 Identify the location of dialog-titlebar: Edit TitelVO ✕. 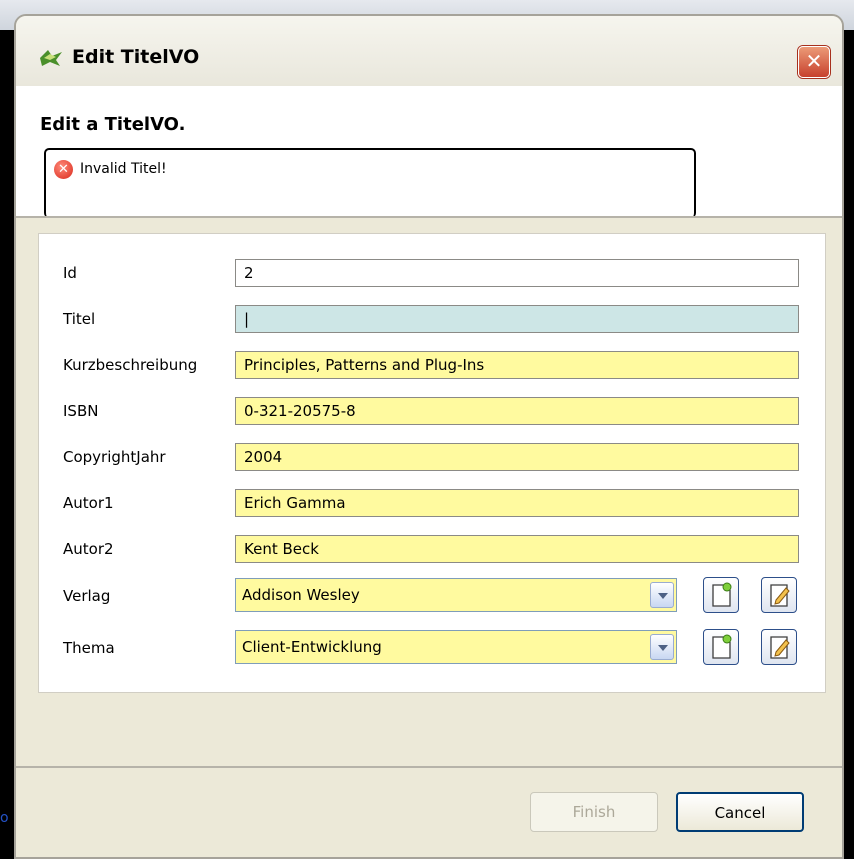
(429, 51).